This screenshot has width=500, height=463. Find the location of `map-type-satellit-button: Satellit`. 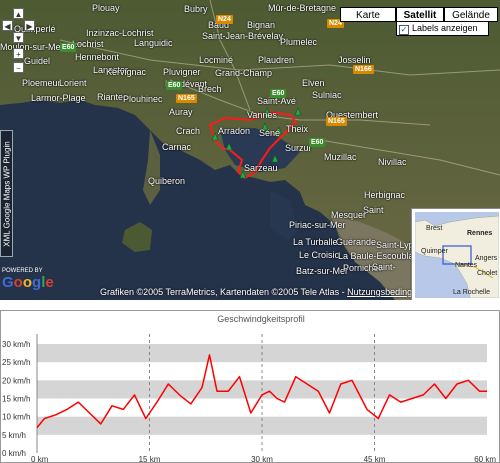

map-type-satellit-button: Satellit is located at coordinates (420, 14).